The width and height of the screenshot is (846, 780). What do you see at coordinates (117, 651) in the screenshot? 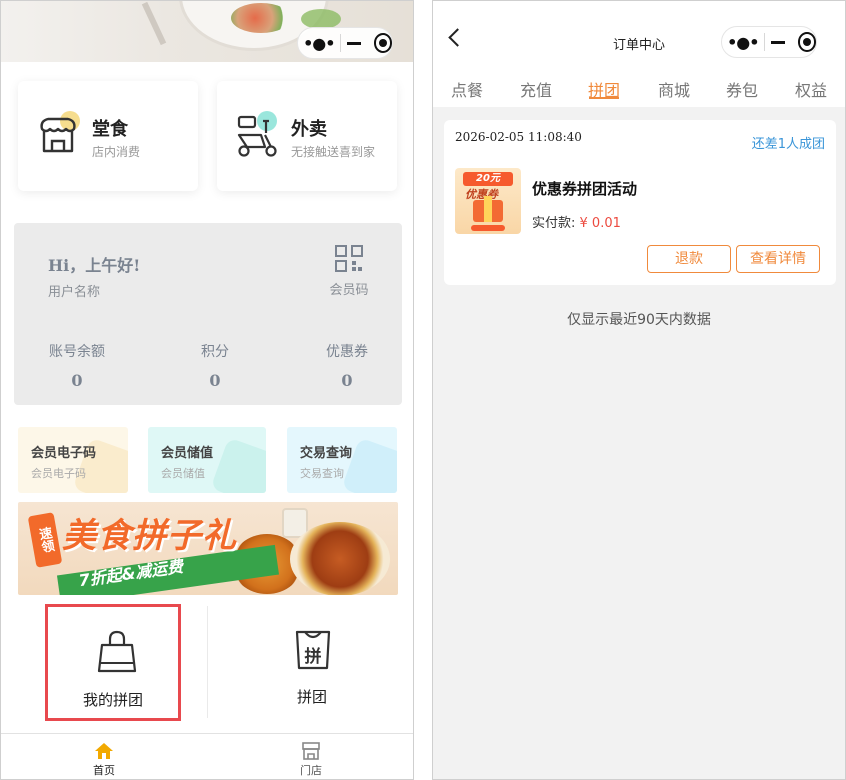
I see `shopping-bag-icon` at bounding box center [117, 651].